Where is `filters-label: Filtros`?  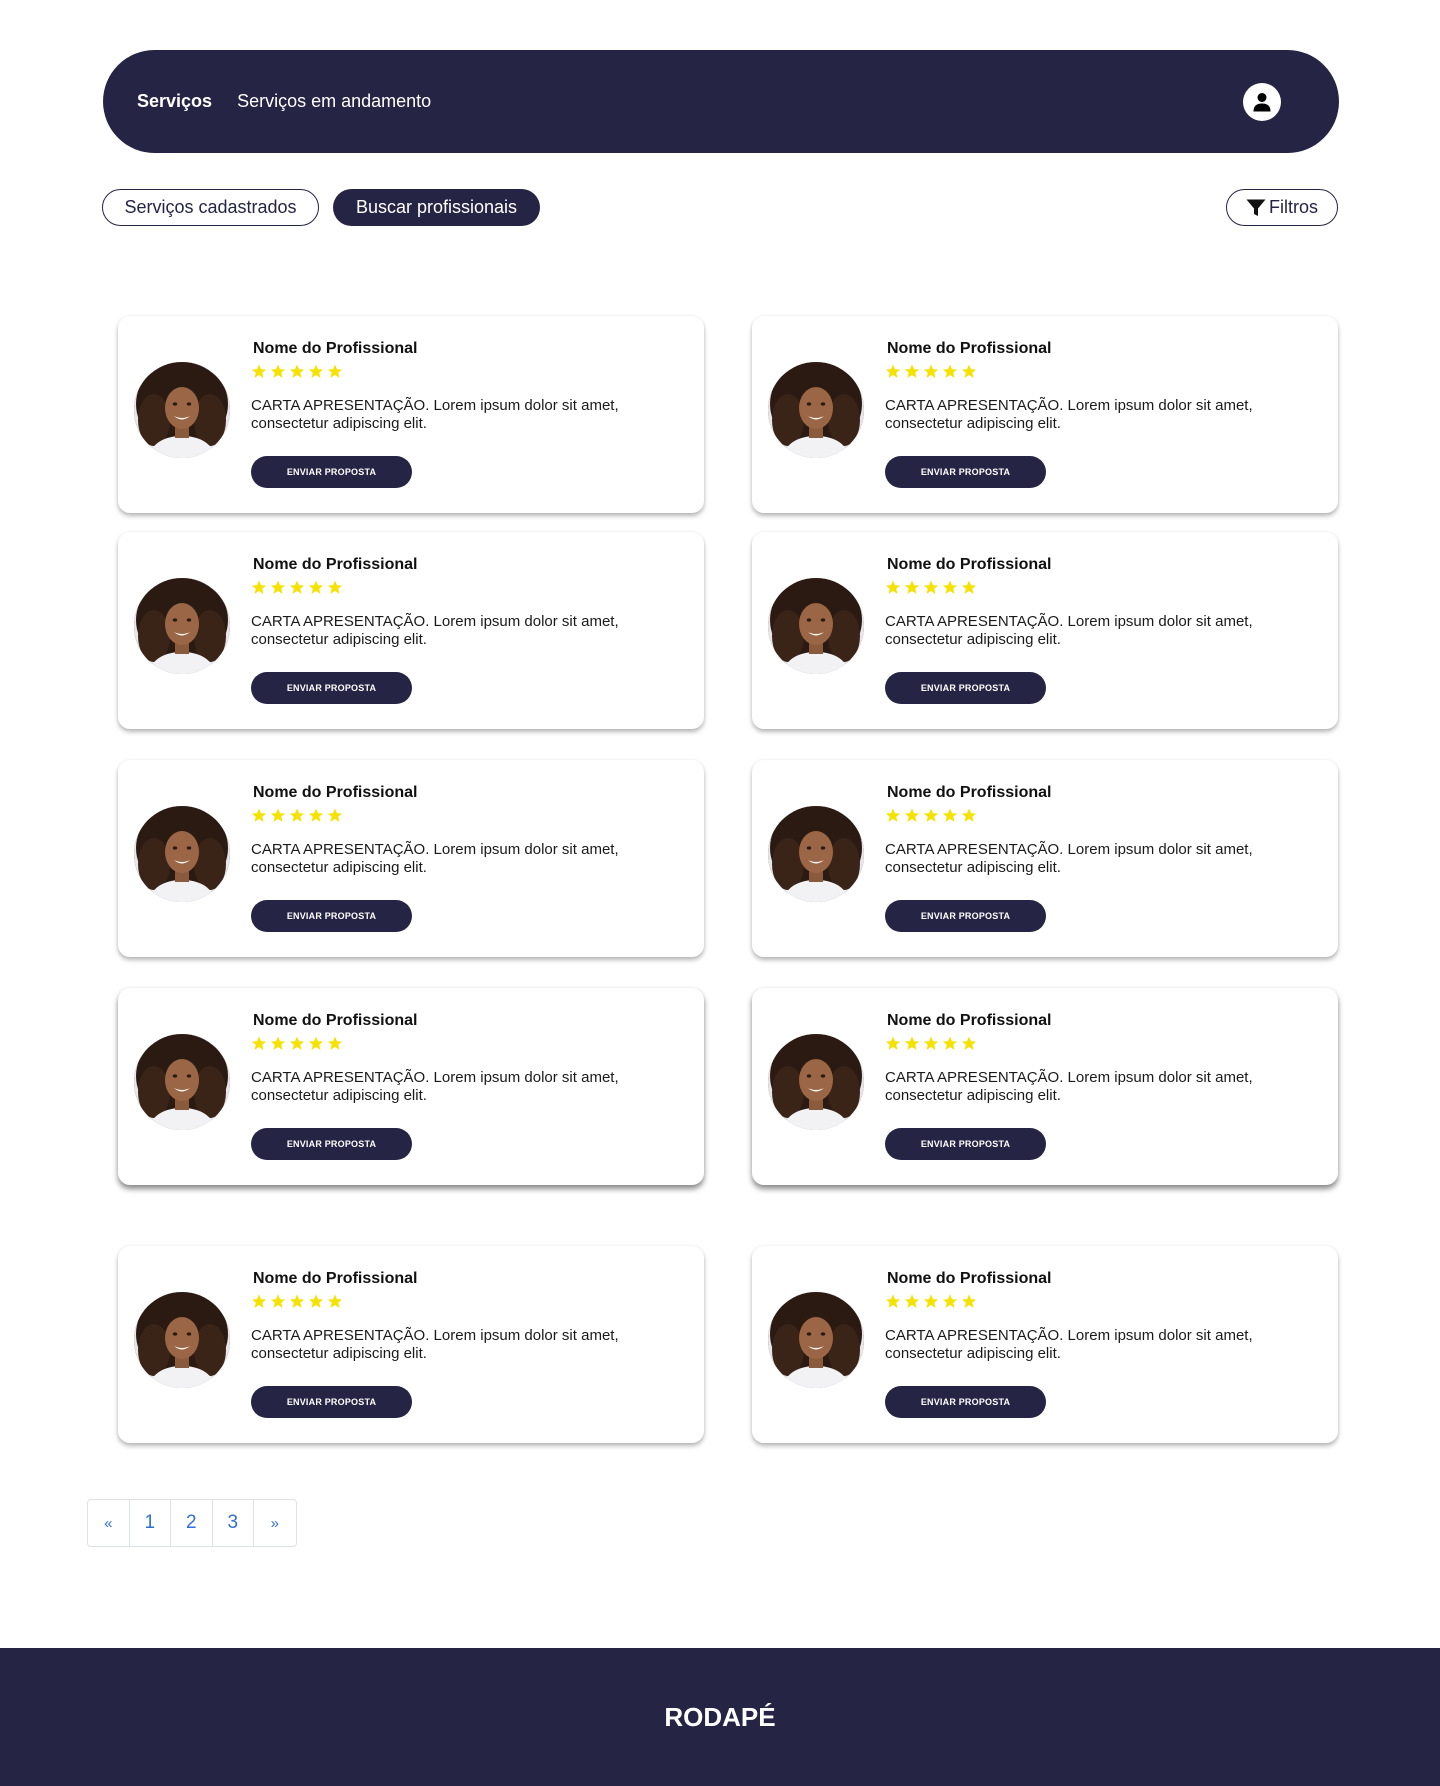
filters-label: Filtros is located at coordinates (1293, 207).